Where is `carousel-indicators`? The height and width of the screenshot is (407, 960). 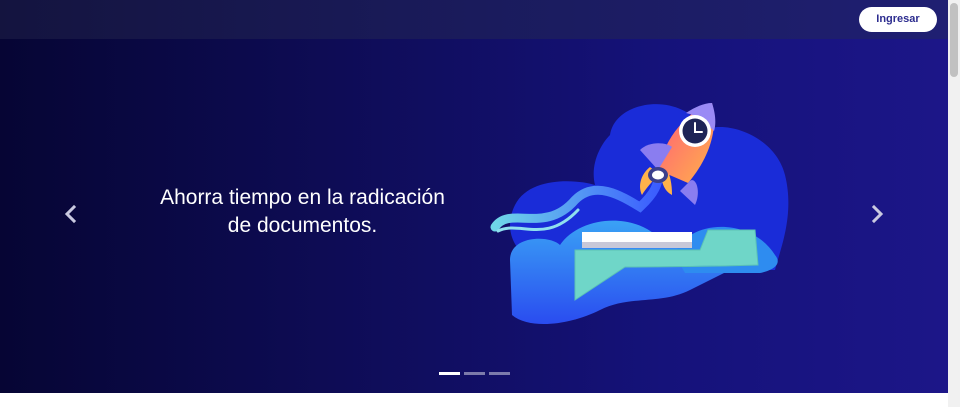 carousel-indicators is located at coordinates (474, 373).